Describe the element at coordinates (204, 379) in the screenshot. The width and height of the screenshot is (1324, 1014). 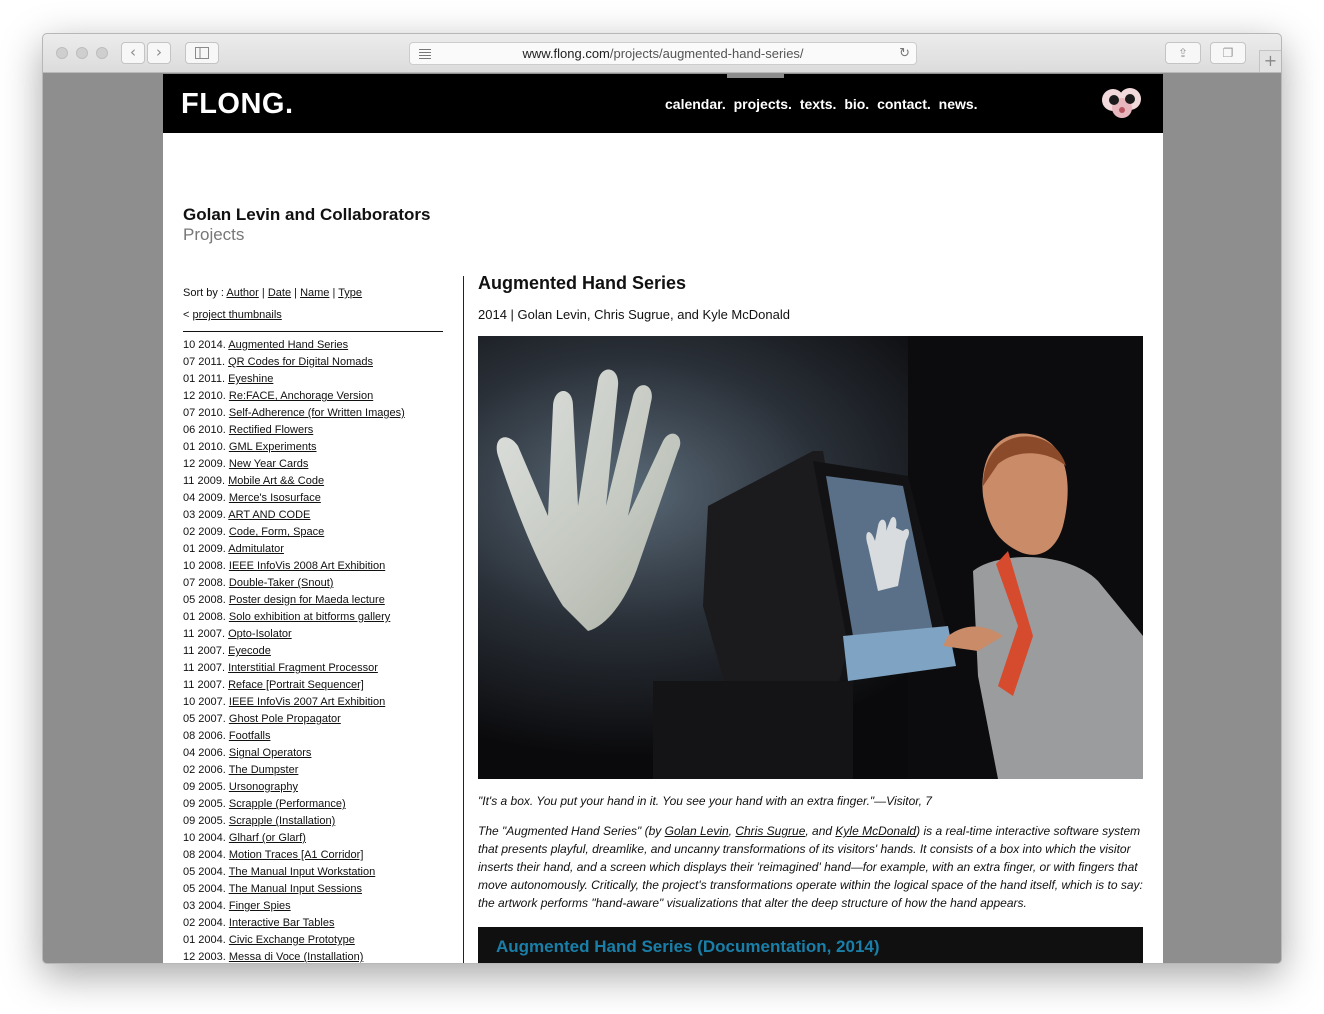
I see `project-date: 01 2011.` at that location.